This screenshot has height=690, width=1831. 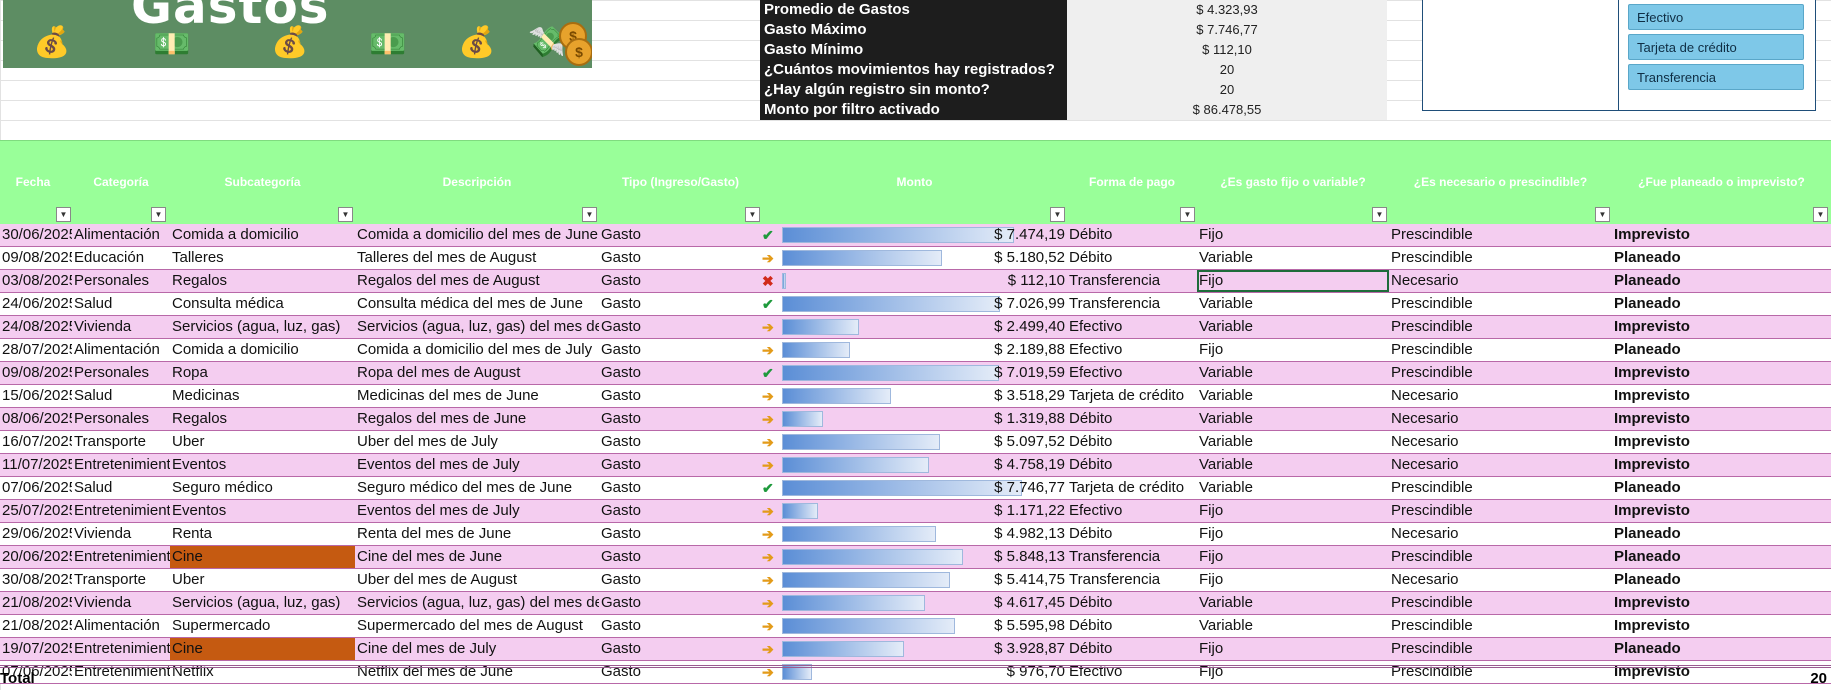 I want to click on cell-monto: $ 2.499,40, so click(x=914, y=327).